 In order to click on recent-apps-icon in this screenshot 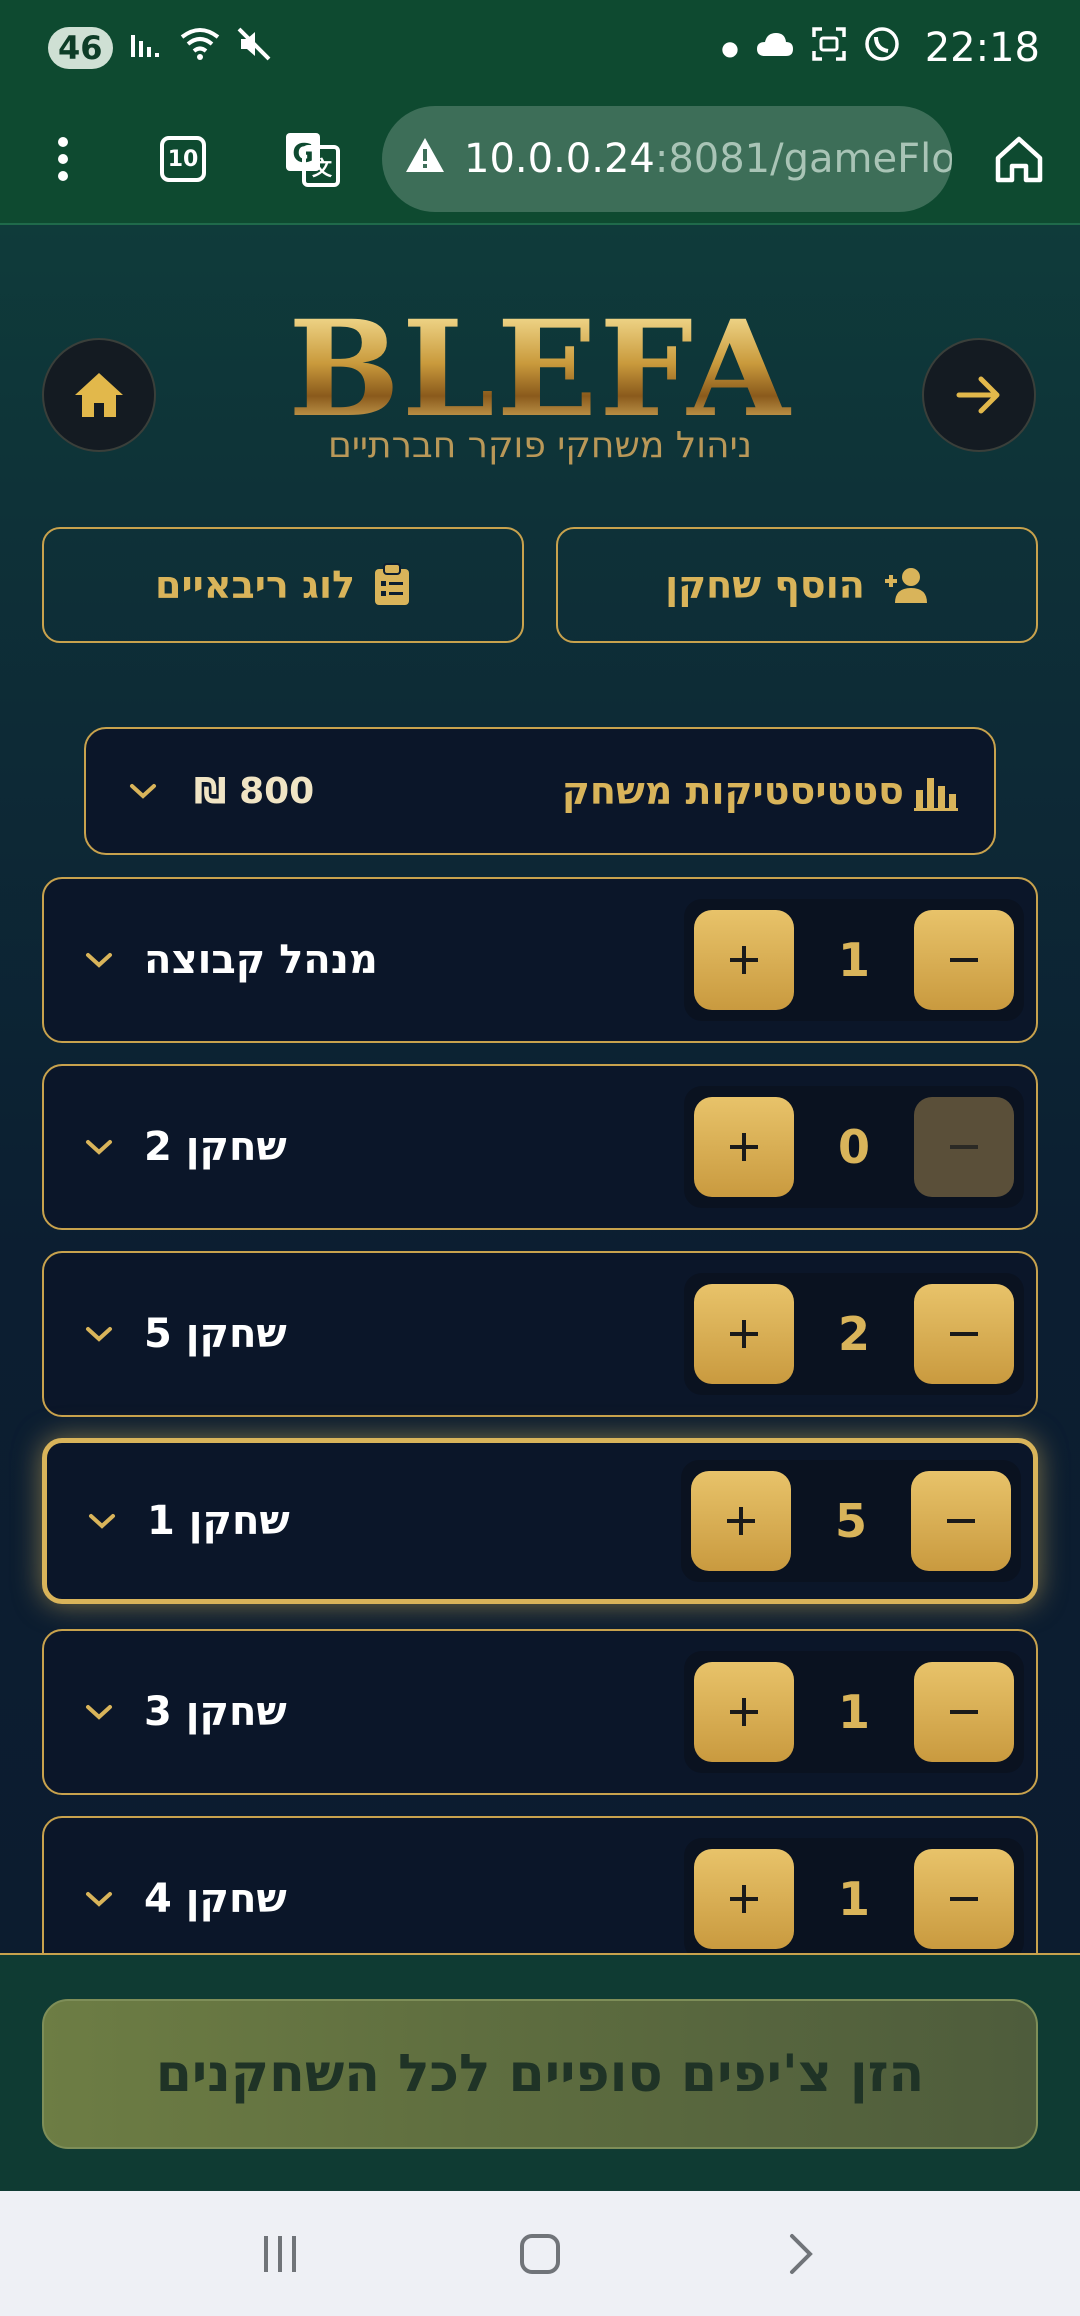, I will do `click(280, 2254)`.